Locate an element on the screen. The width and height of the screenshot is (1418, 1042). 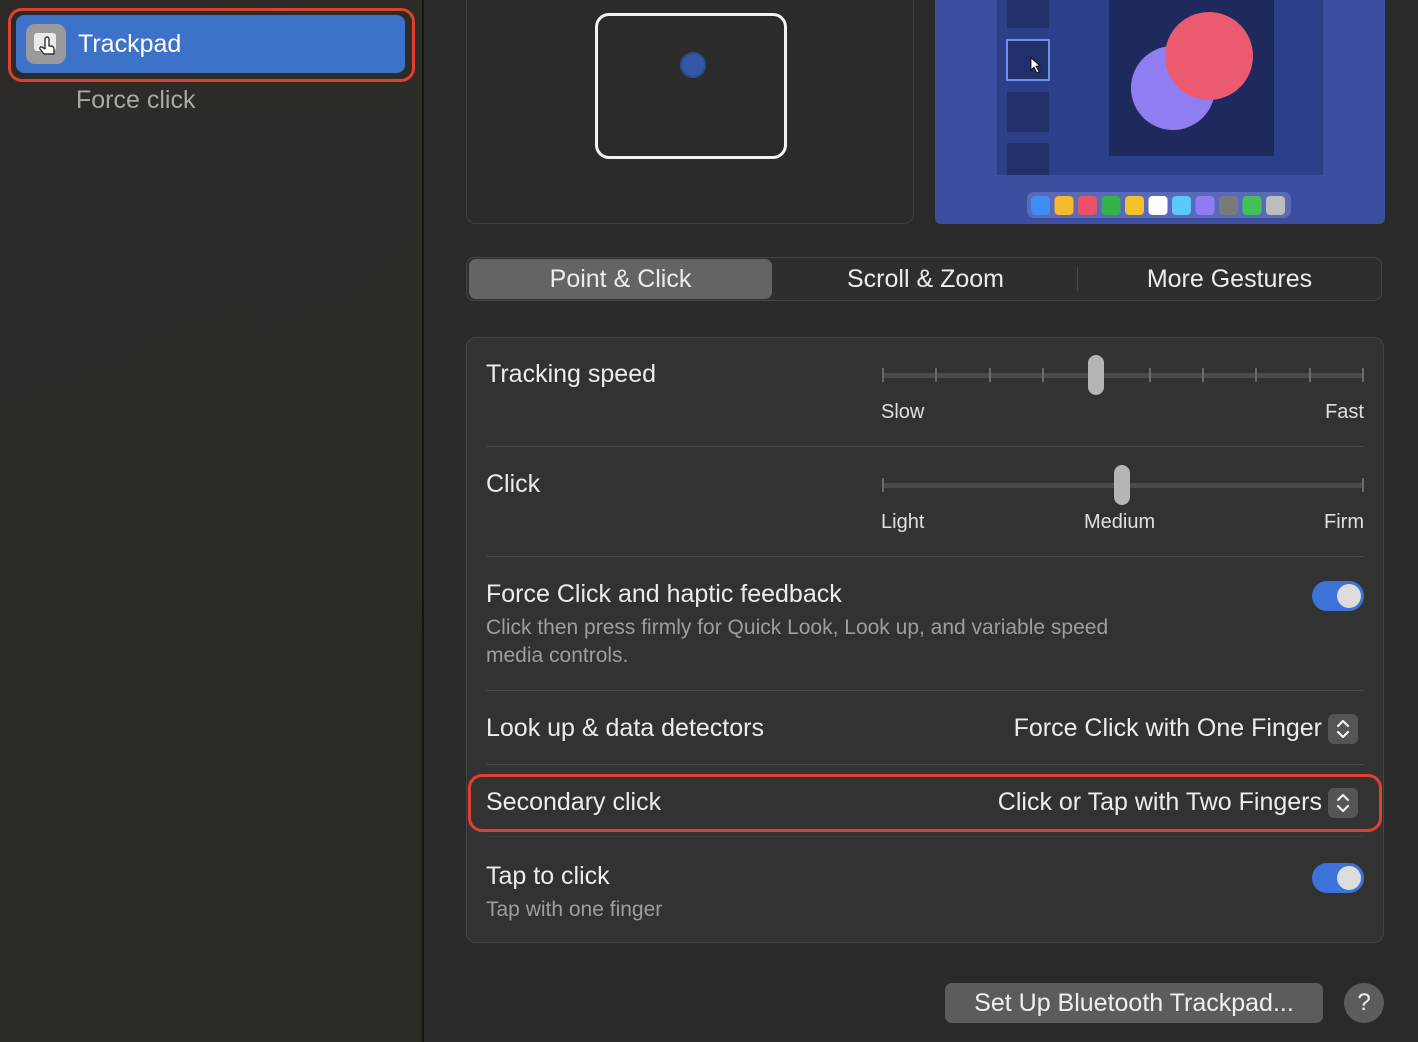
tab-scroll-zoom: Scroll & Zoom is located at coordinates (925, 279).